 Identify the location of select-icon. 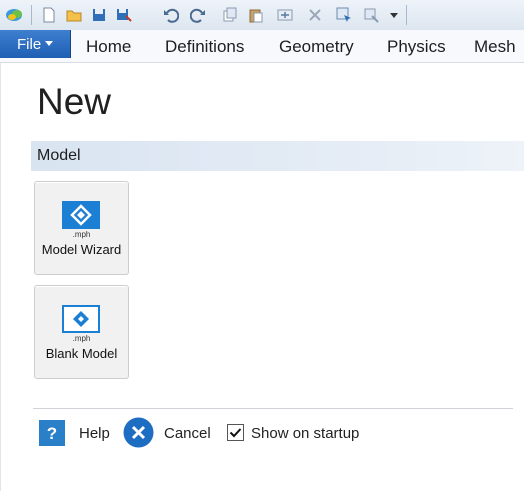
(344, 15).